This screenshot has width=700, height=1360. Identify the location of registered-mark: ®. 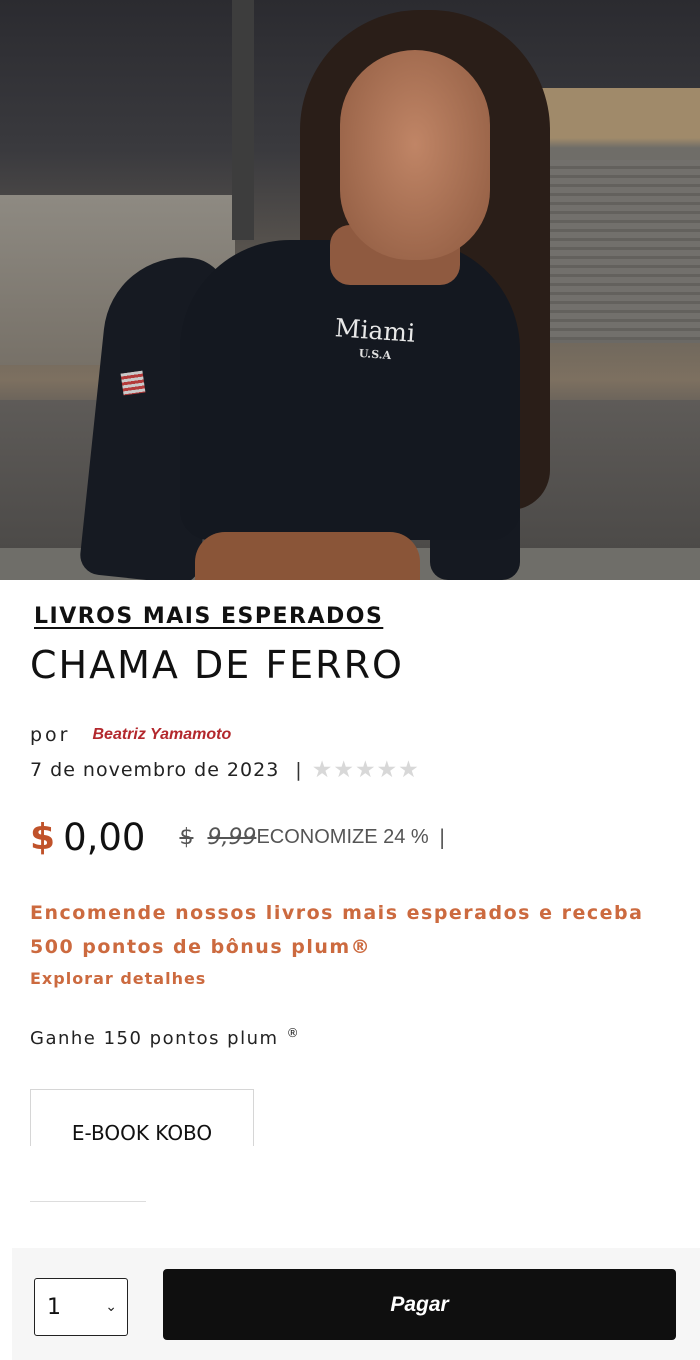
(293, 1033).